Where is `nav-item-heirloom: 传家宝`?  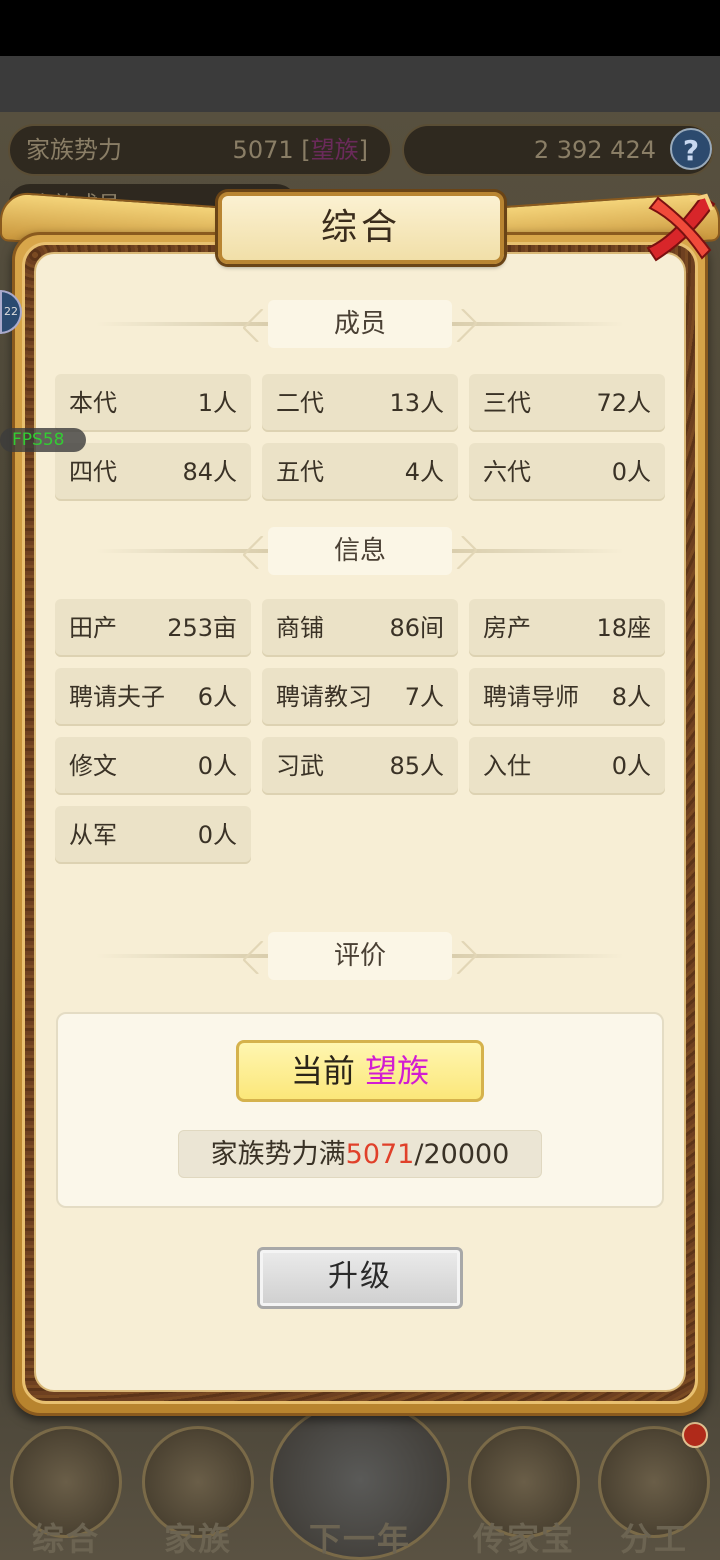
nav-item-heirloom: 传家宝 is located at coordinates (524, 1490).